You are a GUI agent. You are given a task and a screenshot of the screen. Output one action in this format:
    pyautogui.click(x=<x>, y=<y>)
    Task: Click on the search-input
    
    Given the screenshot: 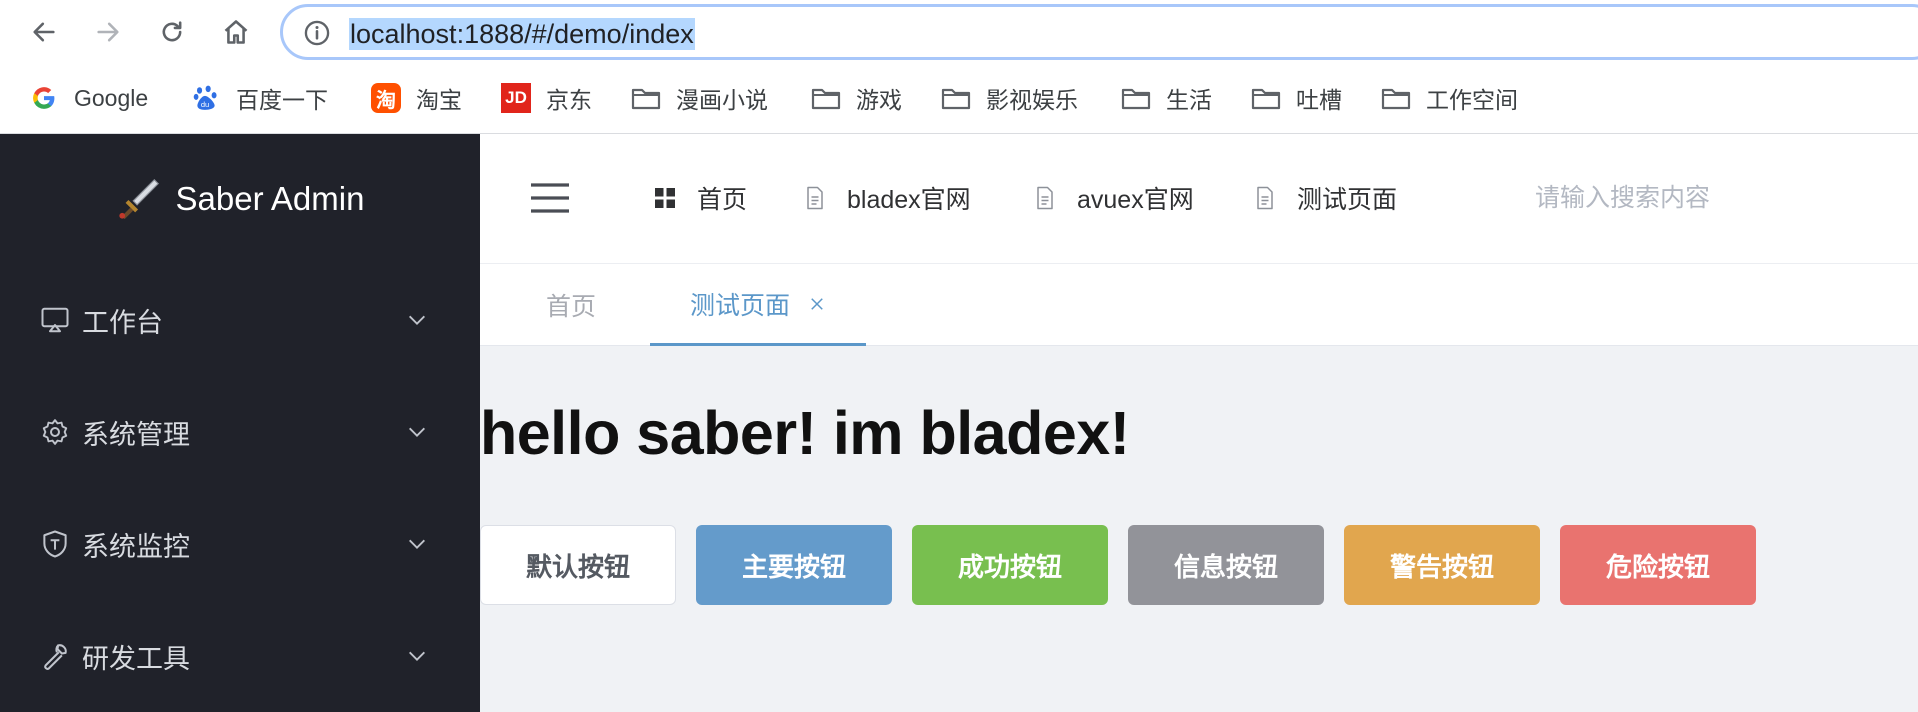 What is the action you would take?
    pyautogui.click(x=1685, y=198)
    